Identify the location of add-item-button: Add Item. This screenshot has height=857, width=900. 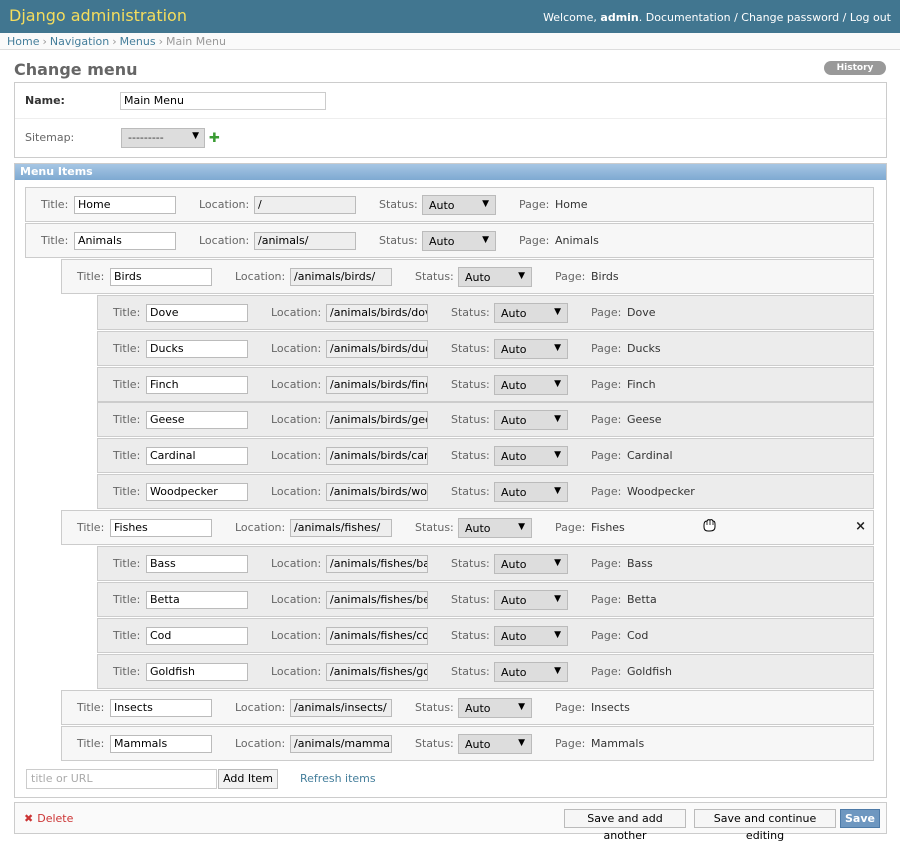
(248, 779).